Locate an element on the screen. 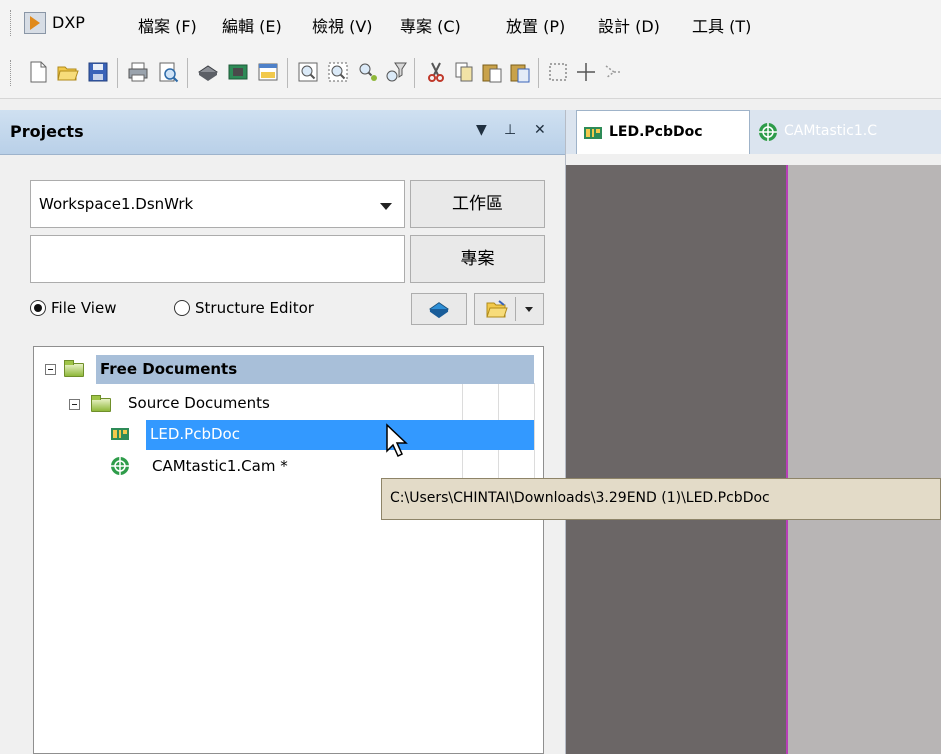 This screenshot has width=941, height=754. print-icon is located at coordinates (138, 72).